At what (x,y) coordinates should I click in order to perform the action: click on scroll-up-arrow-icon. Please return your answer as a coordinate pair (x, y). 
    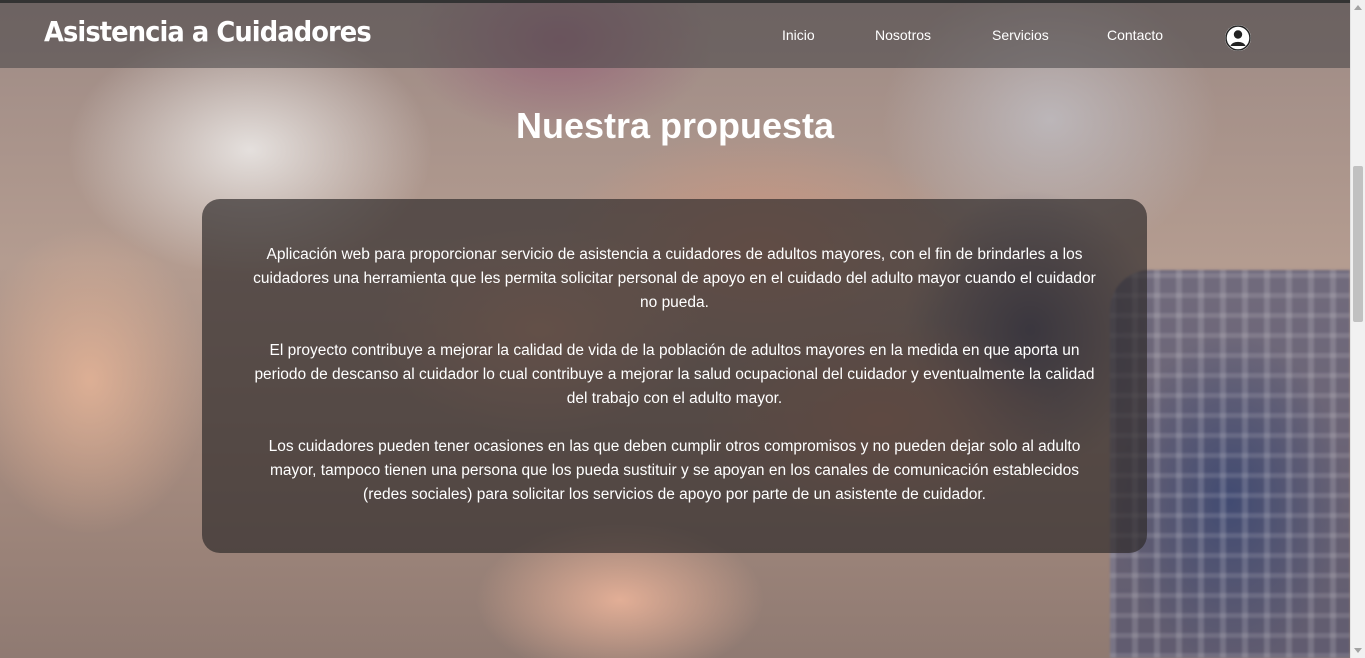
    Looking at the image, I should click on (1358, 7).